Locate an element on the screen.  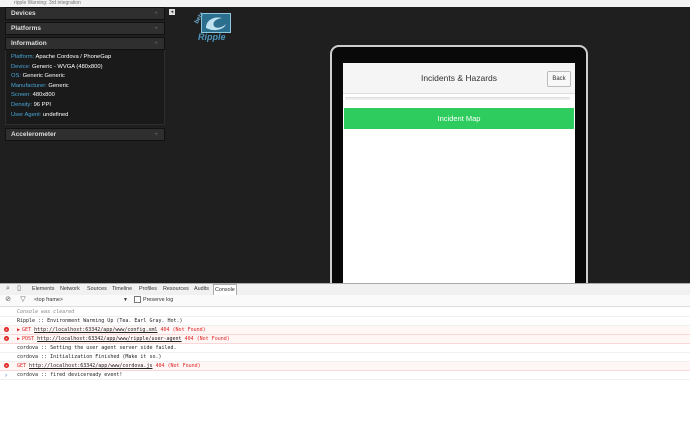
preserve-log-checkbox: Preserve log is located at coordinates (153, 300).